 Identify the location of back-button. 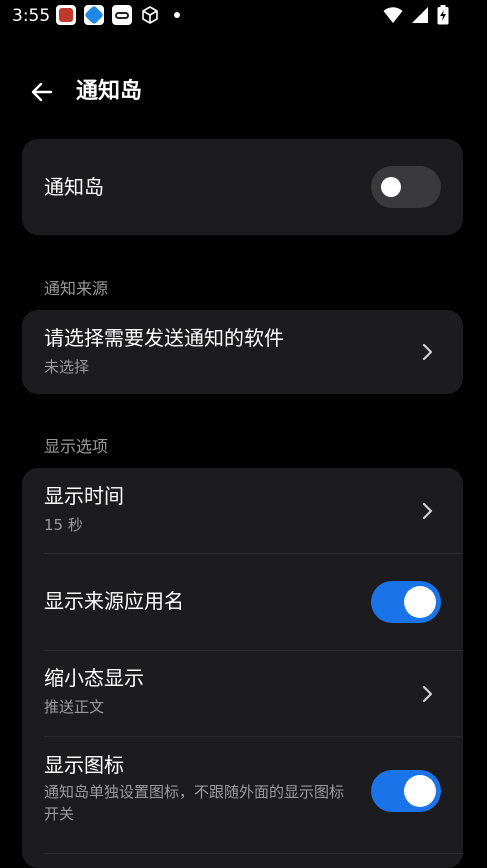
(42, 92).